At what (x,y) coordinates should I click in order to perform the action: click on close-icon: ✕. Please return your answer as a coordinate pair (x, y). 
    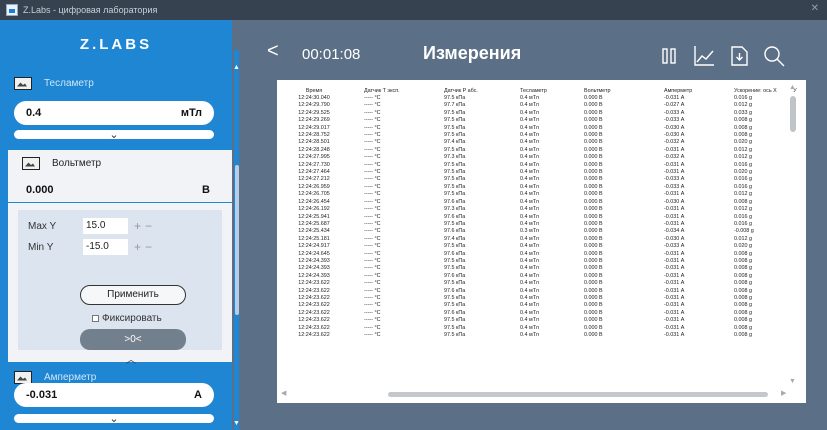
    Looking at the image, I should click on (815, 8).